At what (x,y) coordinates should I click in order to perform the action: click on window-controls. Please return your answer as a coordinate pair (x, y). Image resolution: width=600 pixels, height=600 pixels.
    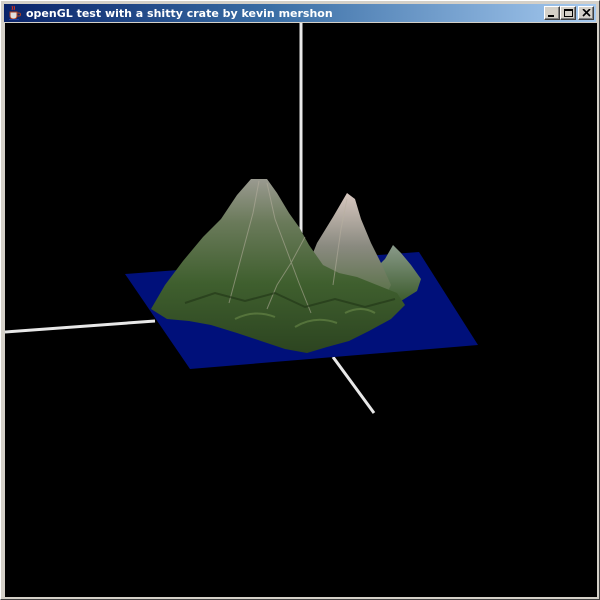
    Looking at the image, I should click on (569, 13).